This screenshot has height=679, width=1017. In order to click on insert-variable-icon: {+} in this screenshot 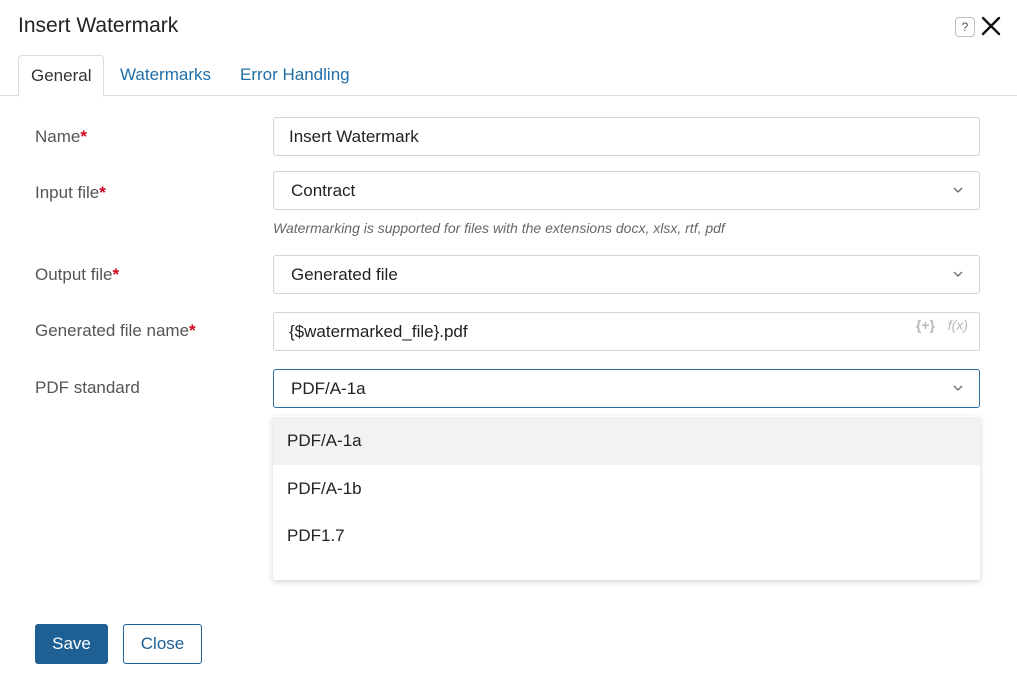, I will do `click(925, 325)`.